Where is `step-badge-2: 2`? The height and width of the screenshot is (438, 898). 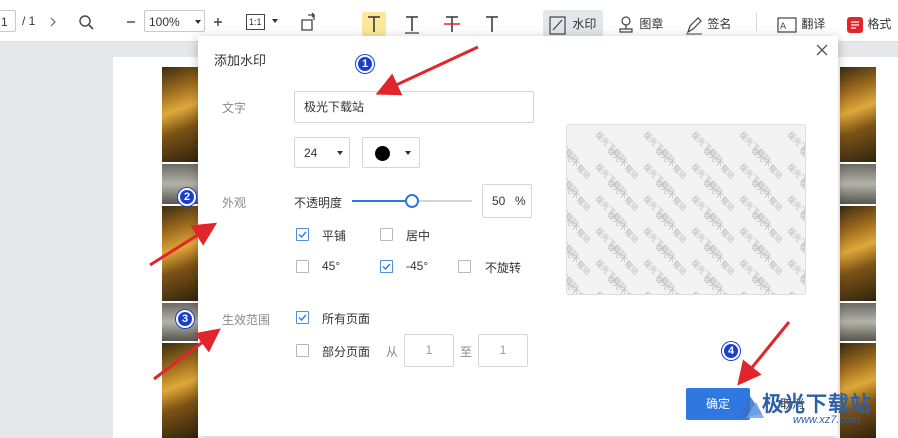 step-badge-2: 2 is located at coordinates (187, 197).